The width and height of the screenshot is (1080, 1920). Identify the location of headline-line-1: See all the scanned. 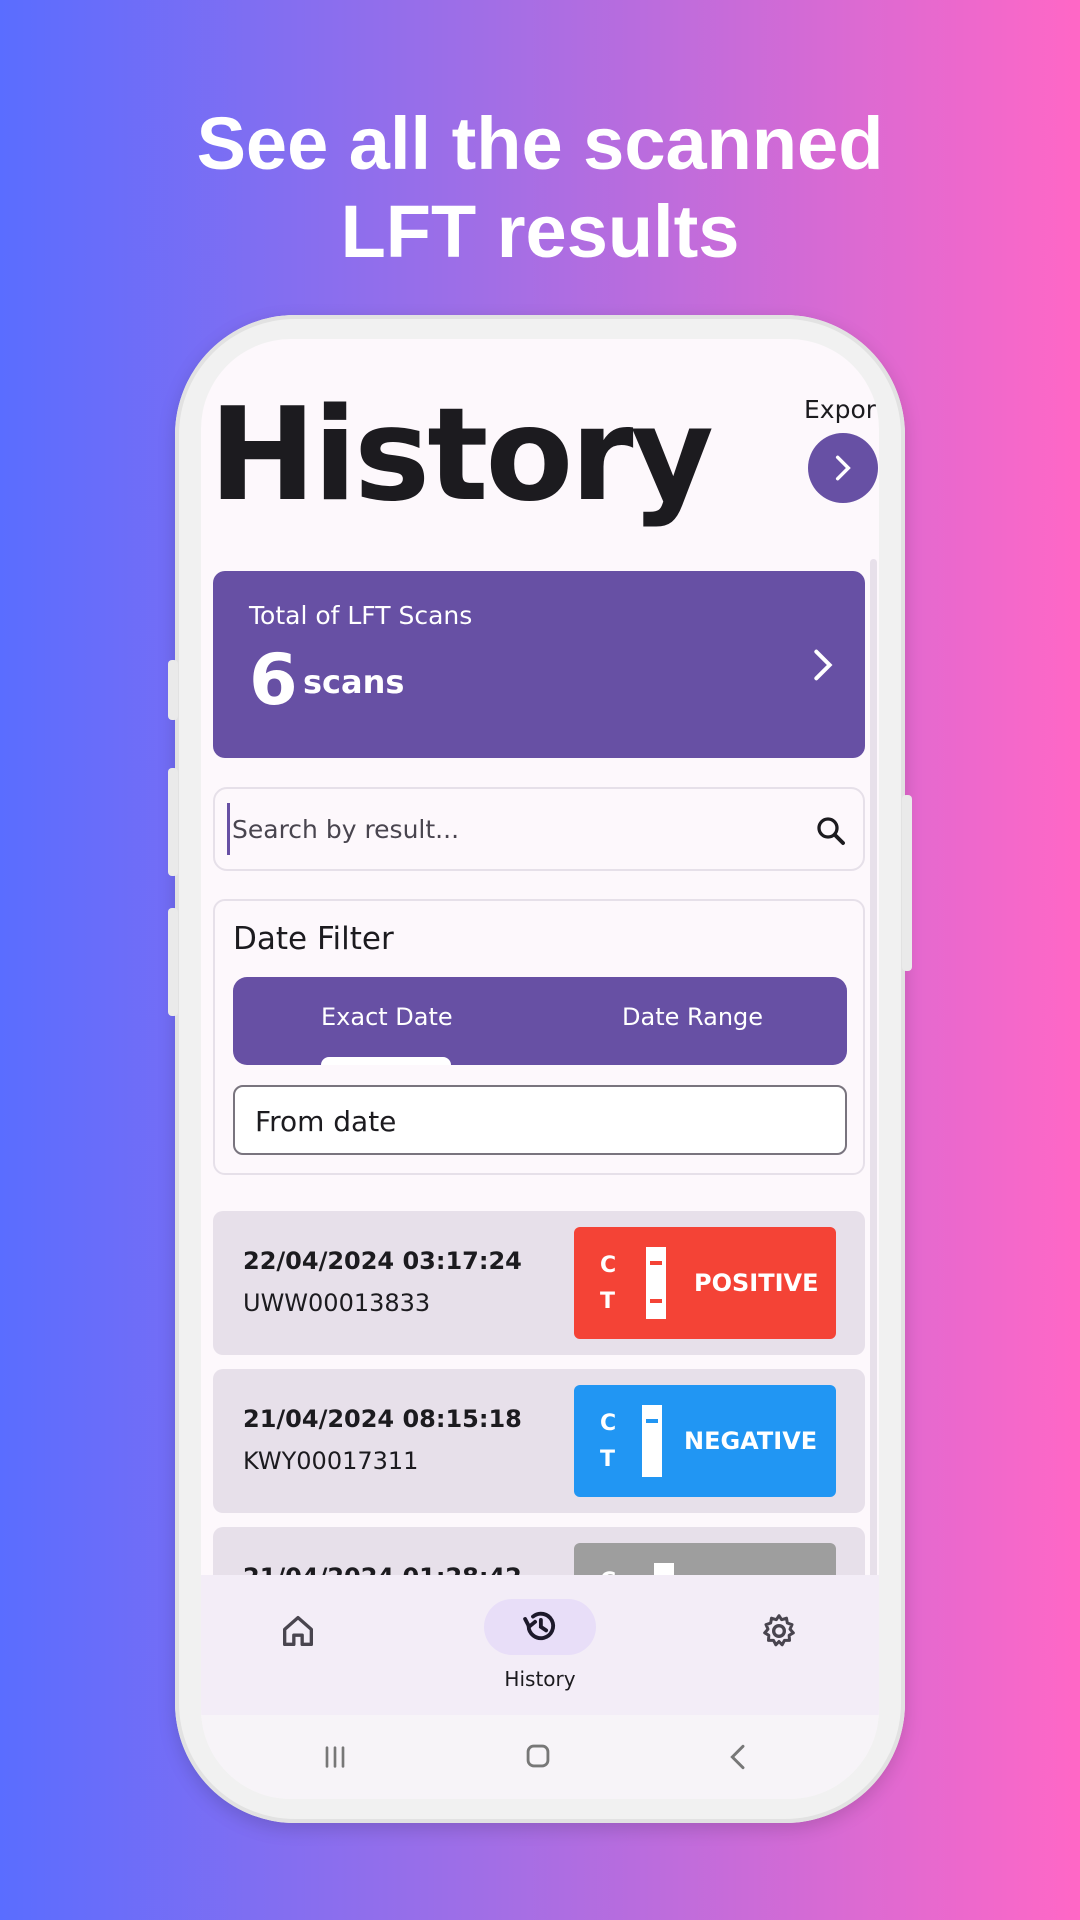
(540, 143).